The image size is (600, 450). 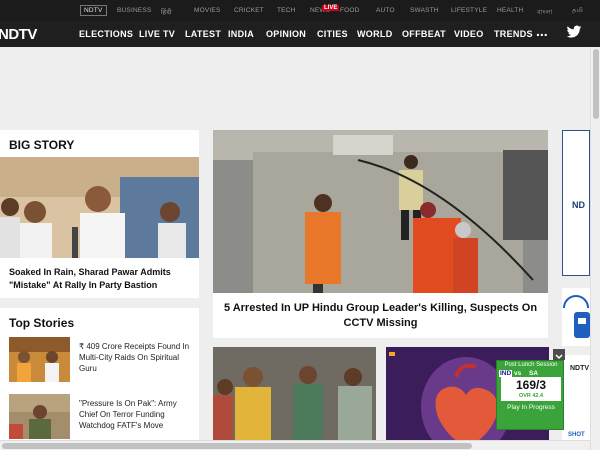 What do you see at coordinates (249, 10) in the screenshot?
I see `network-link-cricket: CRICKET` at bounding box center [249, 10].